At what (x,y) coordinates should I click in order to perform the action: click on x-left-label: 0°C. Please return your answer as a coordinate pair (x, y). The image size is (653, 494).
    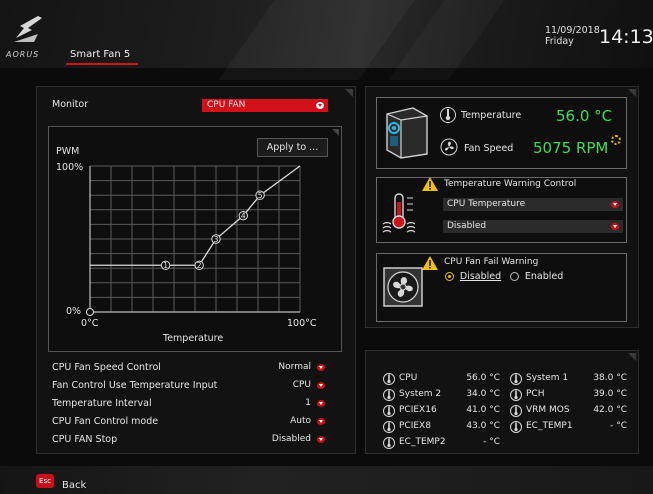
    Looking at the image, I should click on (90, 323).